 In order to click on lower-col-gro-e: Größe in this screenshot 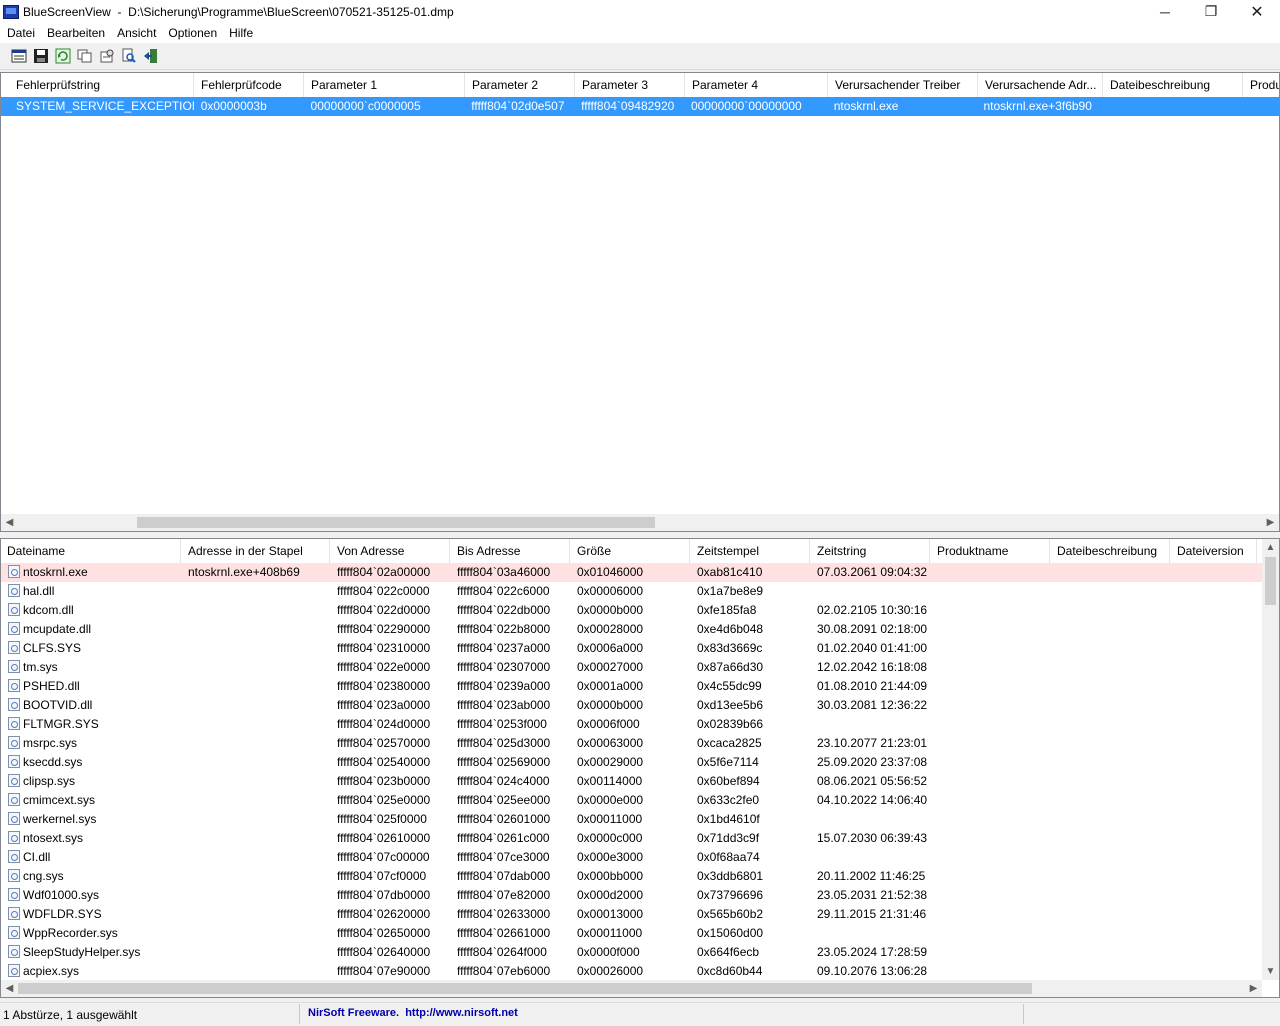, I will do `click(630, 551)`.